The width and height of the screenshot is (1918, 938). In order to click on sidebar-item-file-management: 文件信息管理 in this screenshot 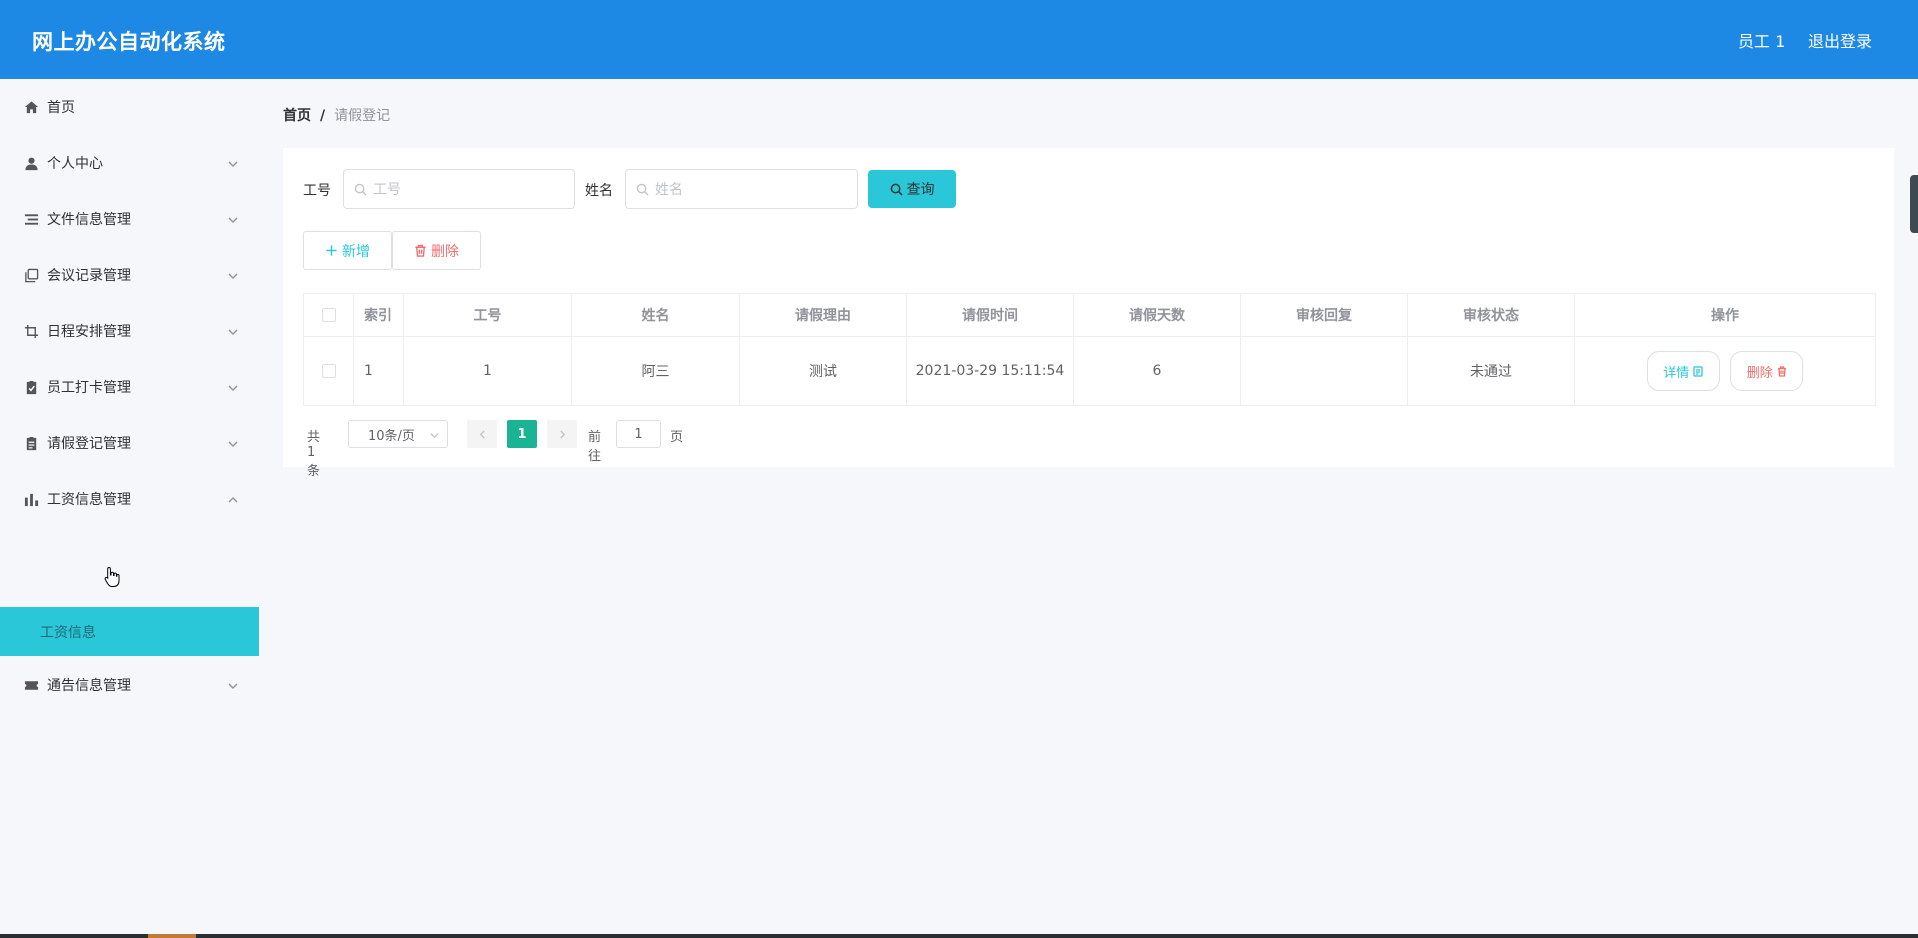, I will do `click(129, 219)`.